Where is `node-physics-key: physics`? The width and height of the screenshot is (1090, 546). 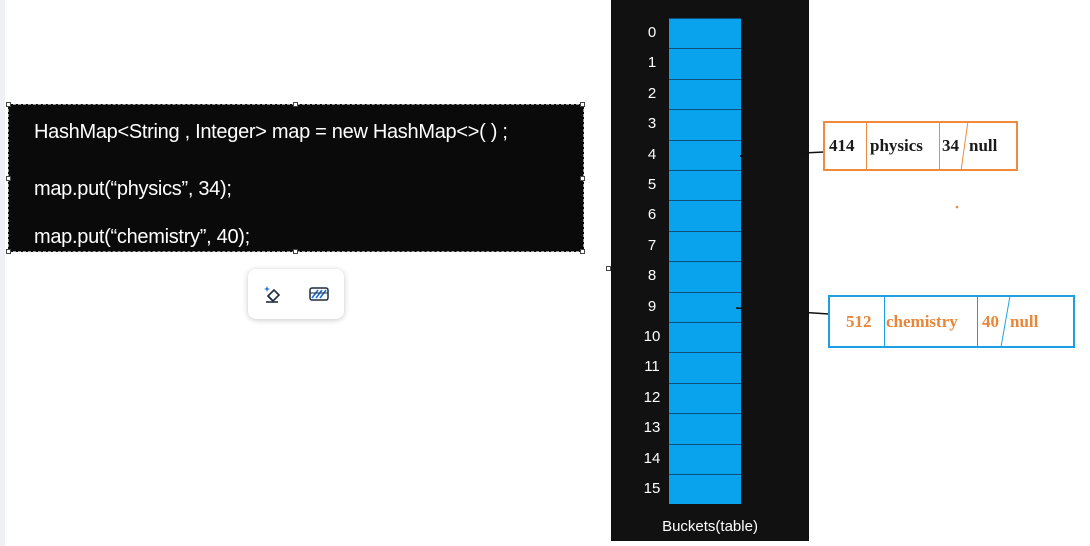 node-physics-key: physics is located at coordinates (896, 145).